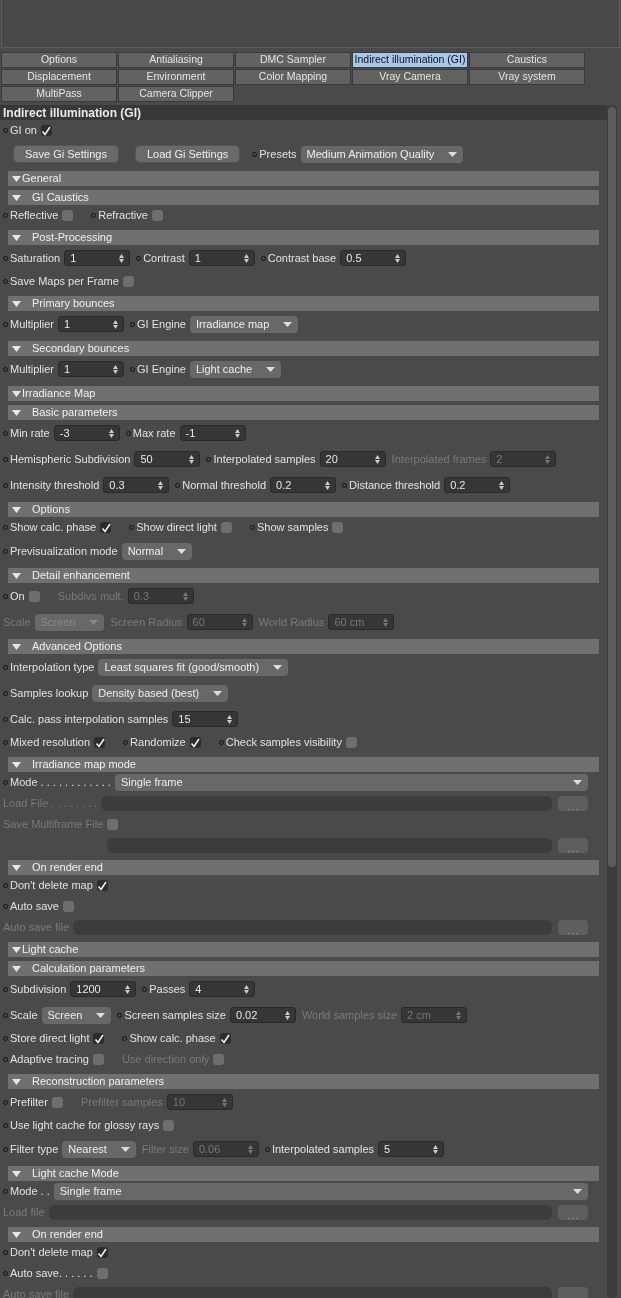 Image resolution: width=621 pixels, height=1298 pixels. Describe the element at coordinates (235, 369) in the screenshot. I see `dropdown: Light cache` at that location.